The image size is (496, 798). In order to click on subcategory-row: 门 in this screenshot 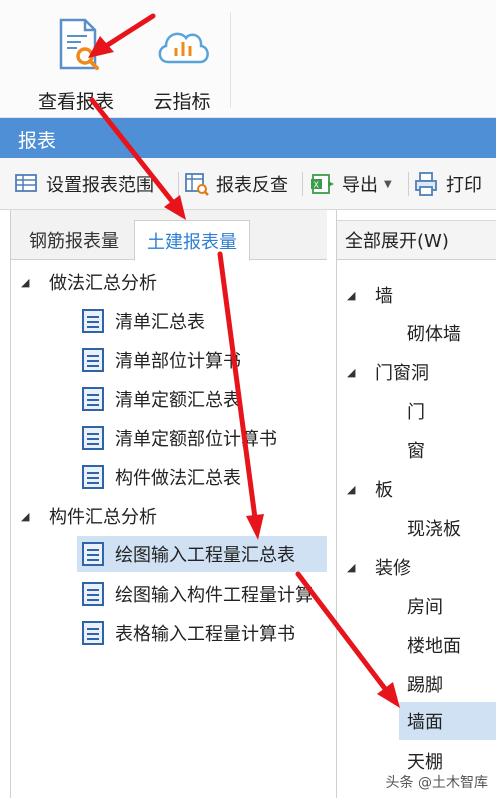, I will do `click(416, 411)`.